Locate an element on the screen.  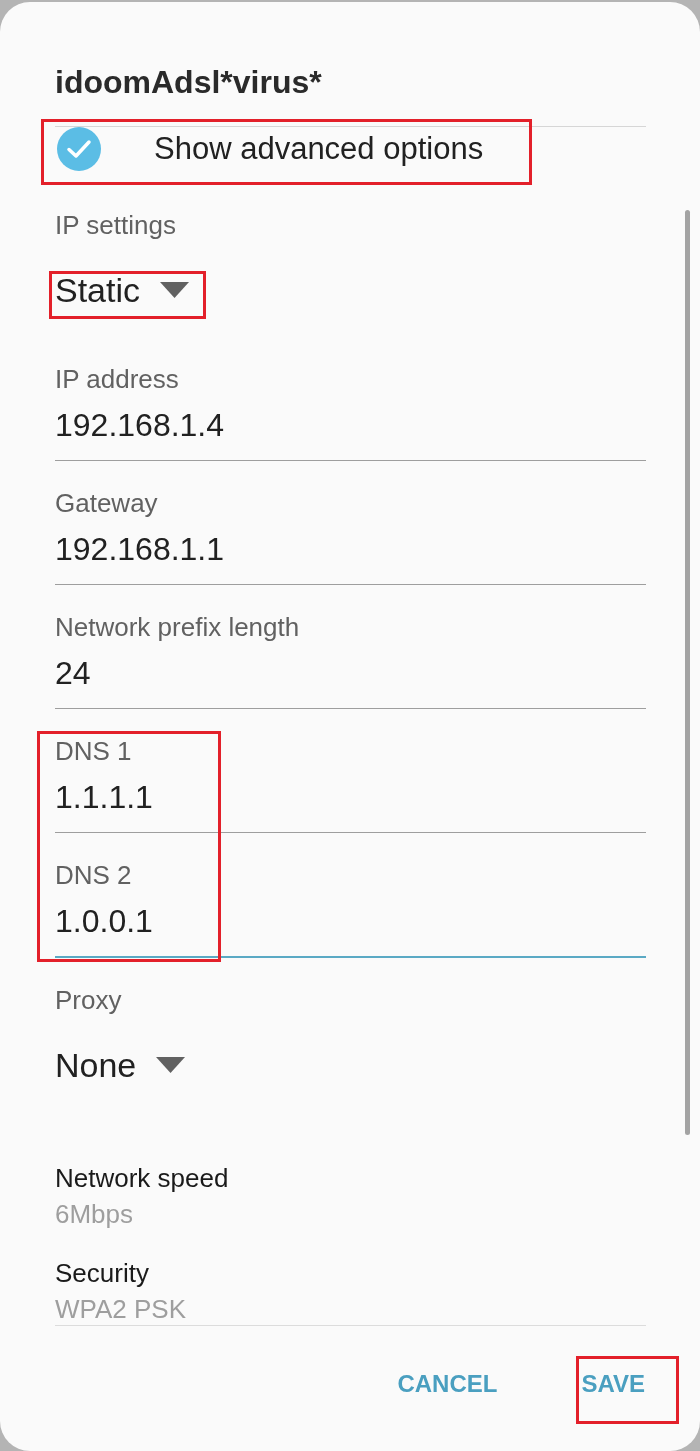
field-label: IP address is located at coordinates (117, 379).